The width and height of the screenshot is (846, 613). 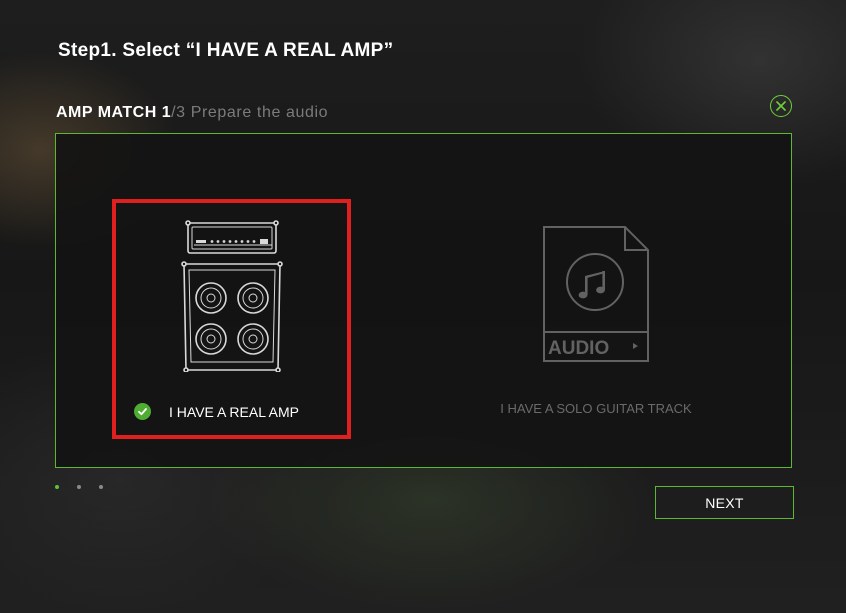 What do you see at coordinates (596, 408) in the screenshot?
I see `solo-guitar-track-label: I HAVE A SOLO GUITAR TRACK` at bounding box center [596, 408].